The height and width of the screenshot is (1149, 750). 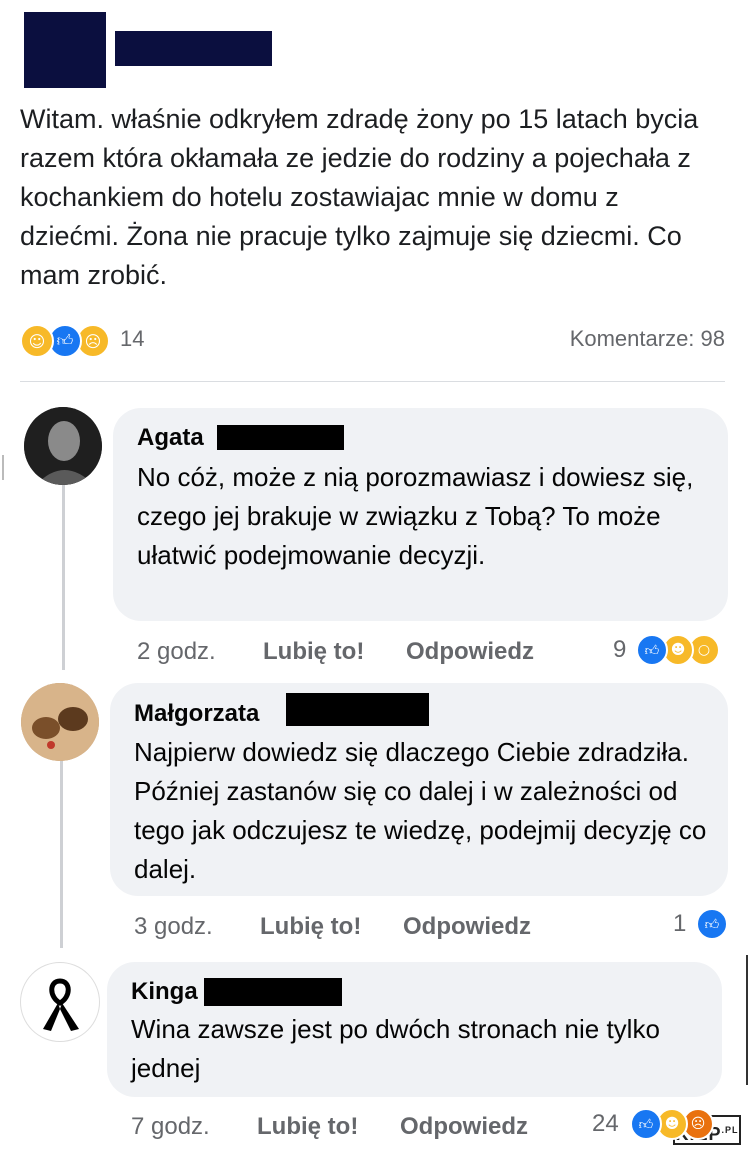 What do you see at coordinates (65, 50) in the screenshot?
I see `redacted-author-avatar` at bounding box center [65, 50].